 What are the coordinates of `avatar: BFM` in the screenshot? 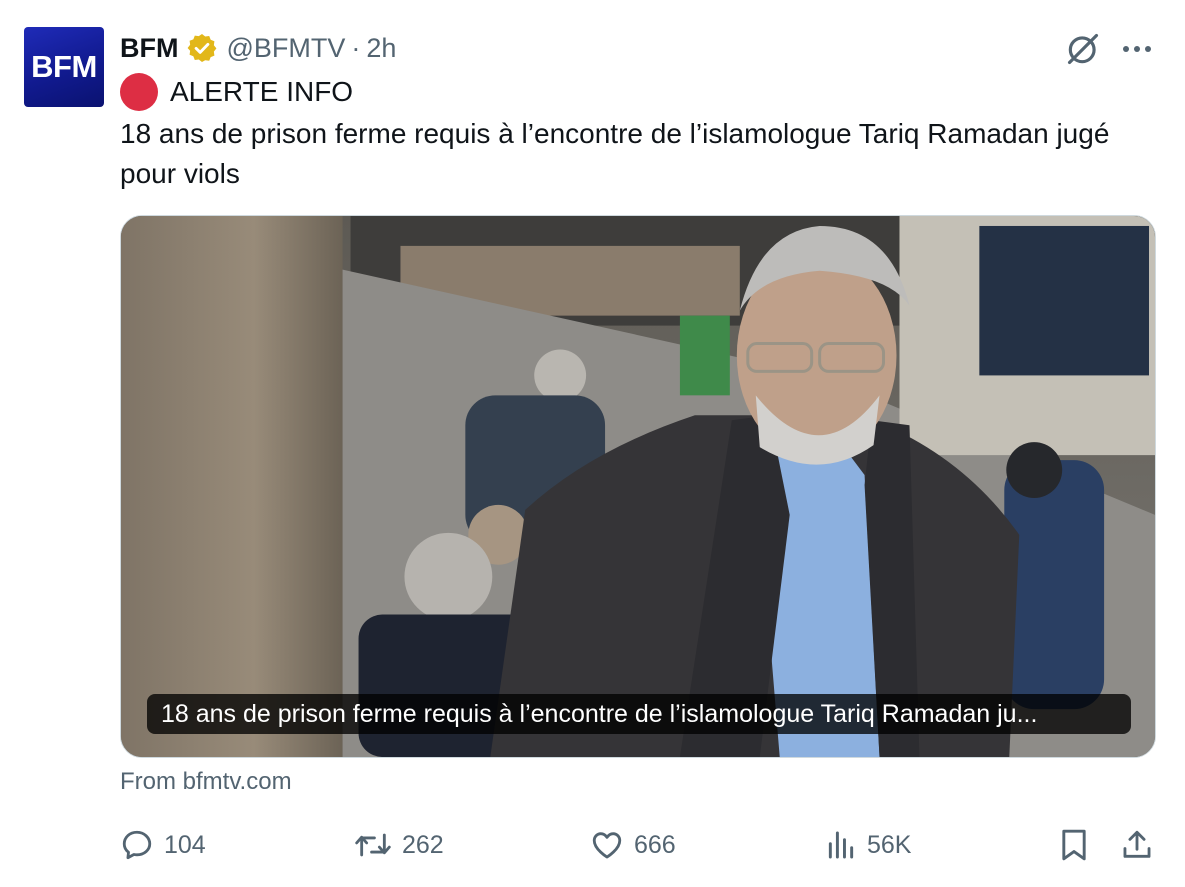 It's located at (64, 67).